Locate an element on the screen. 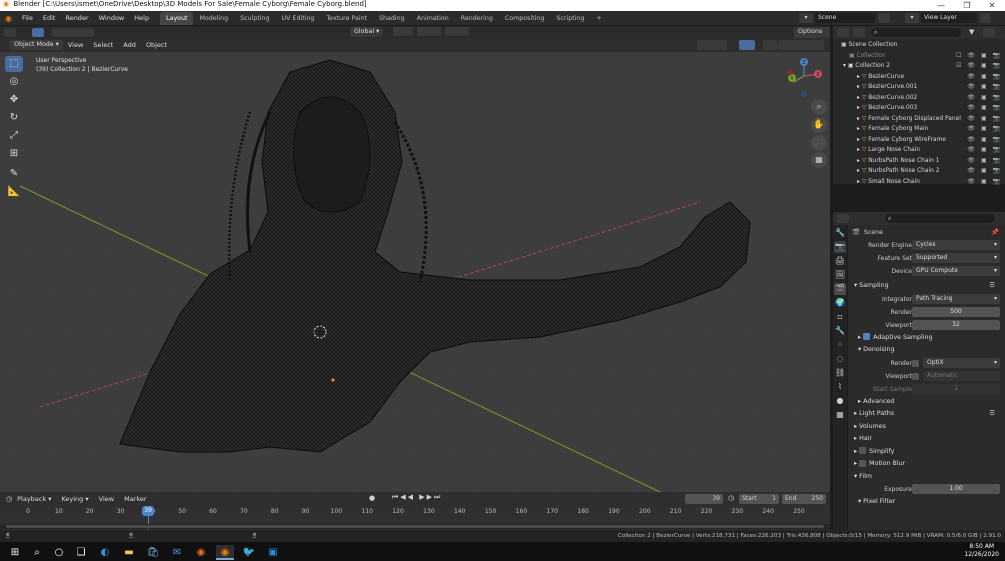 The image size is (1005, 561). overlays-toggle is located at coordinates (747, 45).